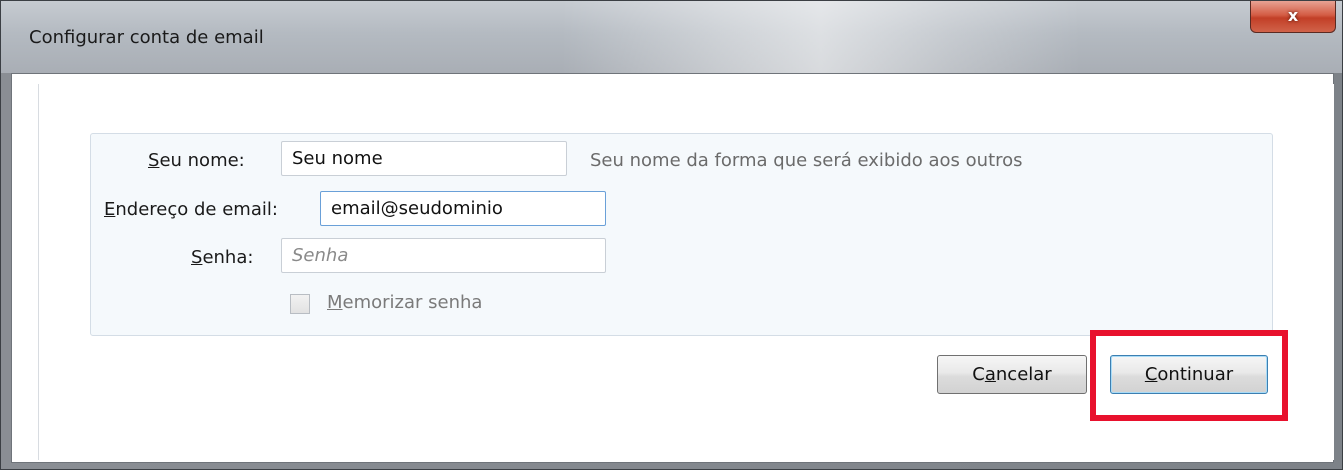 Image resolution: width=1343 pixels, height=470 pixels. What do you see at coordinates (1189, 375) in the screenshot?
I see `highlight-box` at bounding box center [1189, 375].